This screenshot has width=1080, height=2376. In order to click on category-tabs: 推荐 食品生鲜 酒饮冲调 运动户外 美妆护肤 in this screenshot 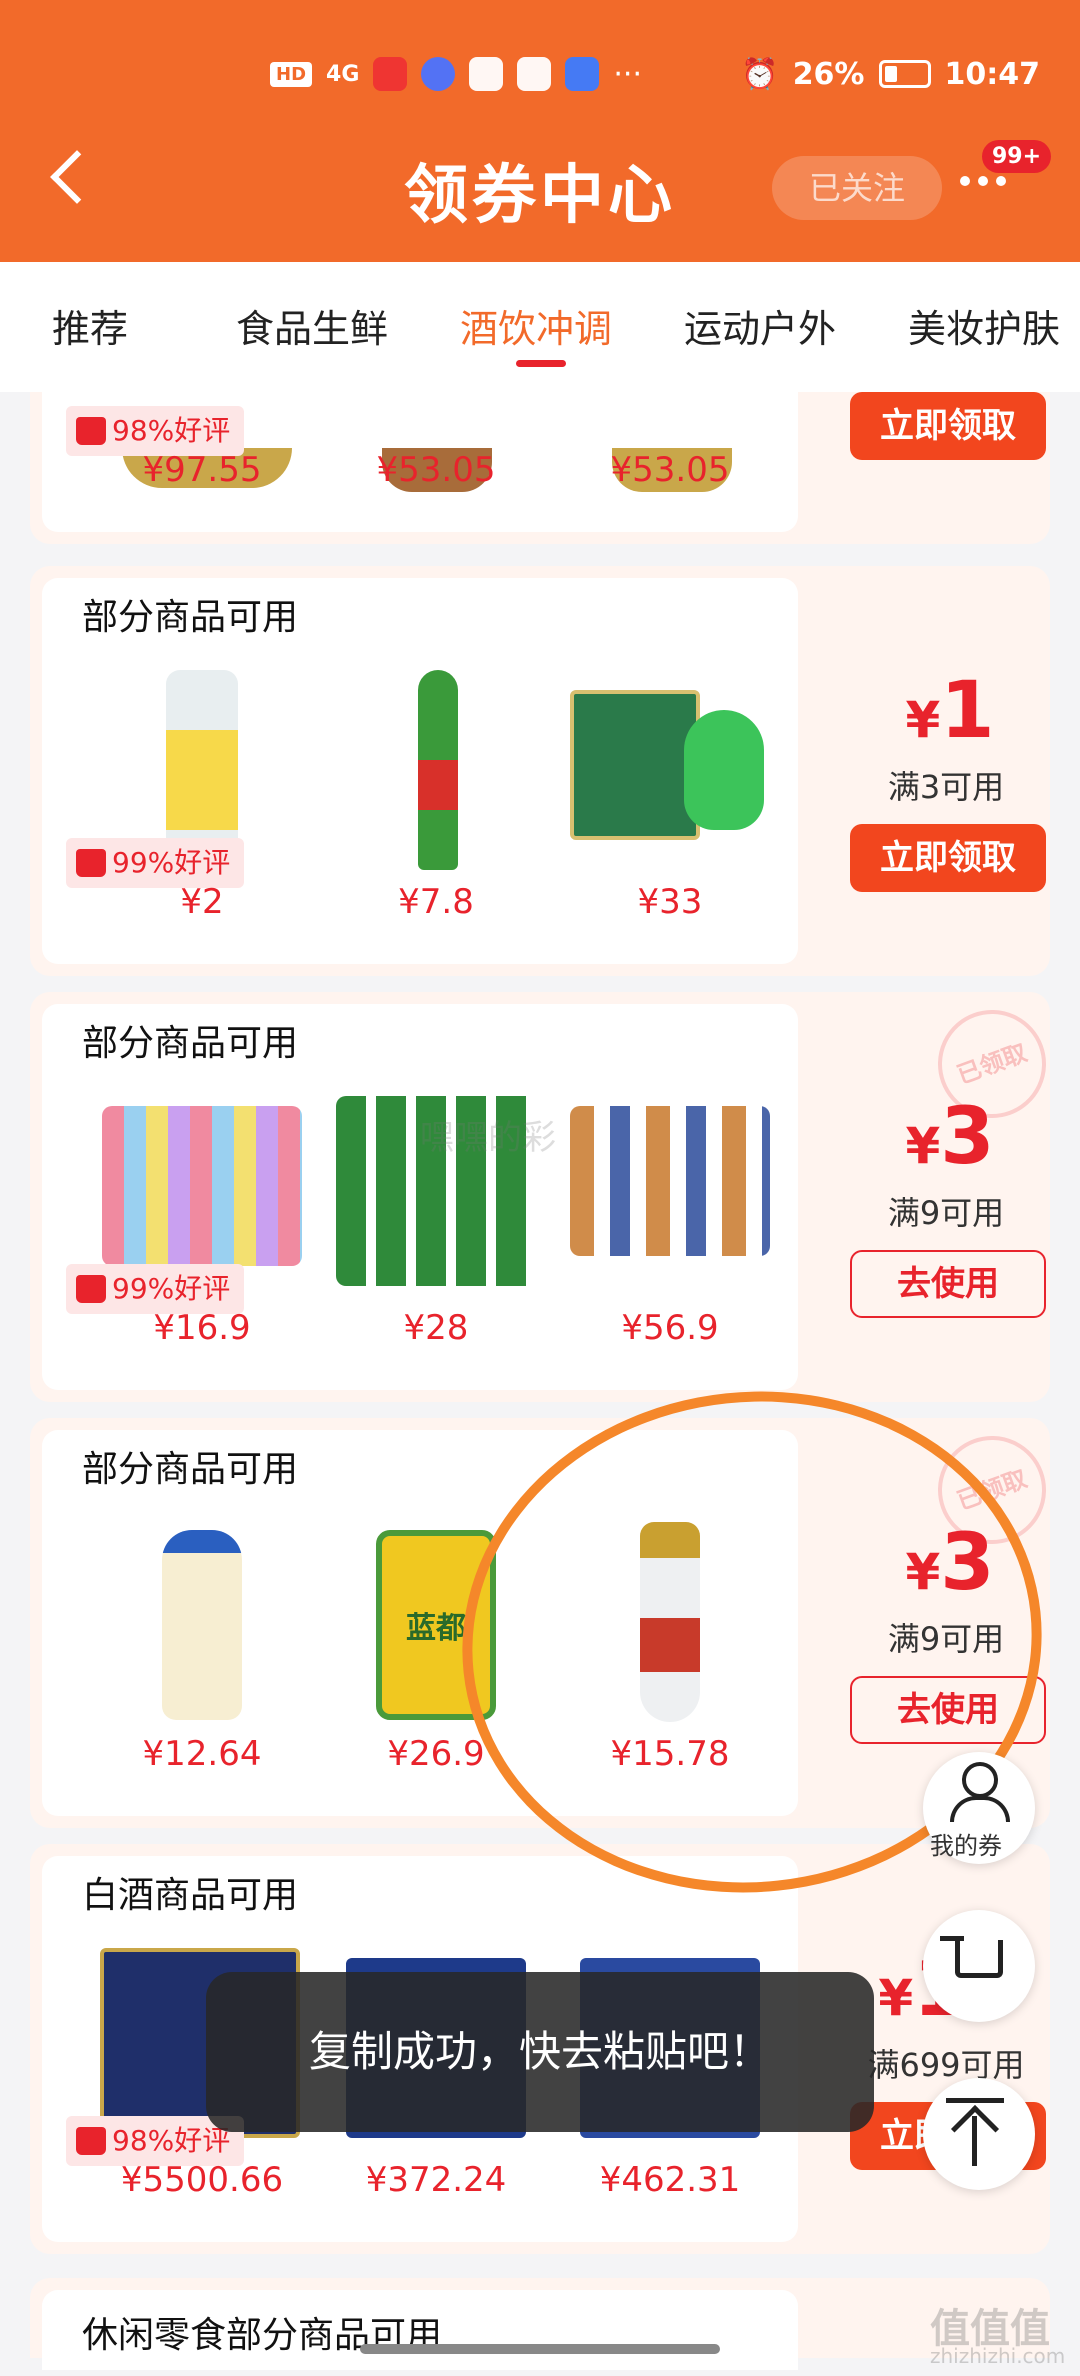, I will do `click(540, 327)`.